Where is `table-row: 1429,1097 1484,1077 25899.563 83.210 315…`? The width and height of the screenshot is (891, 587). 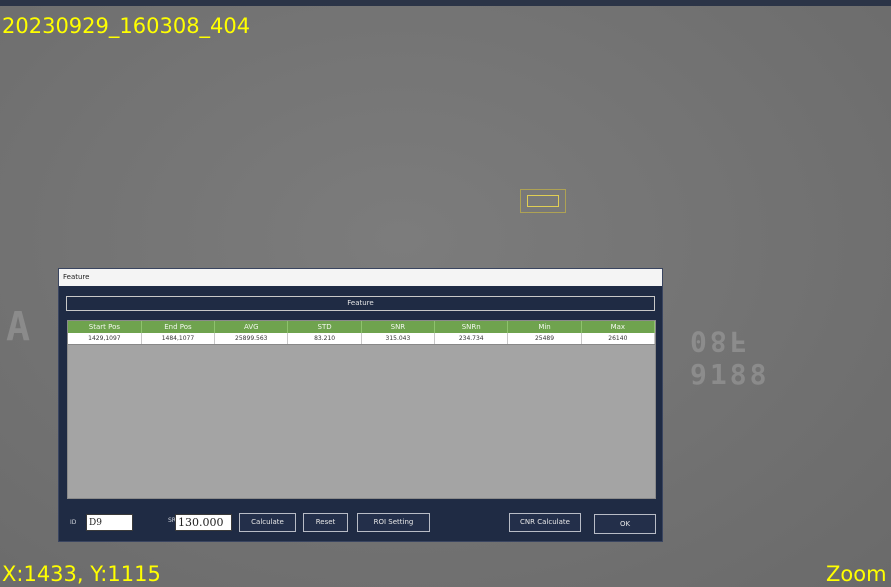 table-row: 1429,1097 1484,1077 25899.563 83.210 315… is located at coordinates (362, 339).